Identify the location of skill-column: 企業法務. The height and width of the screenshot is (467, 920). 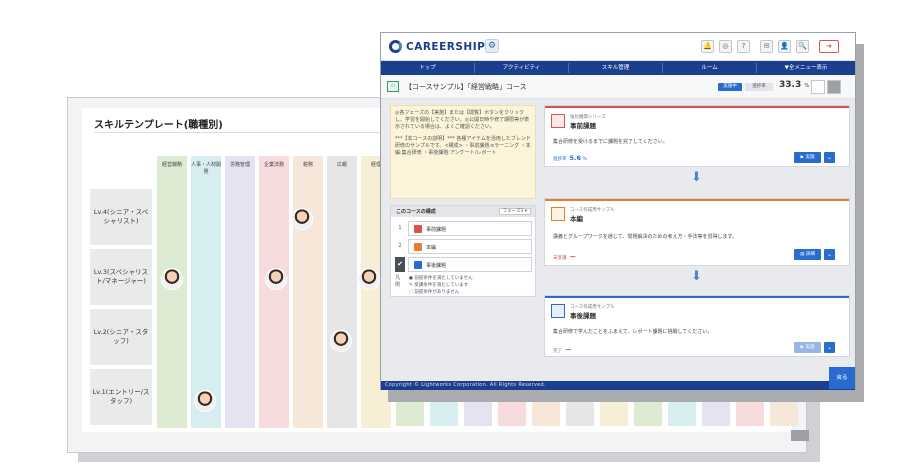
(274, 292).